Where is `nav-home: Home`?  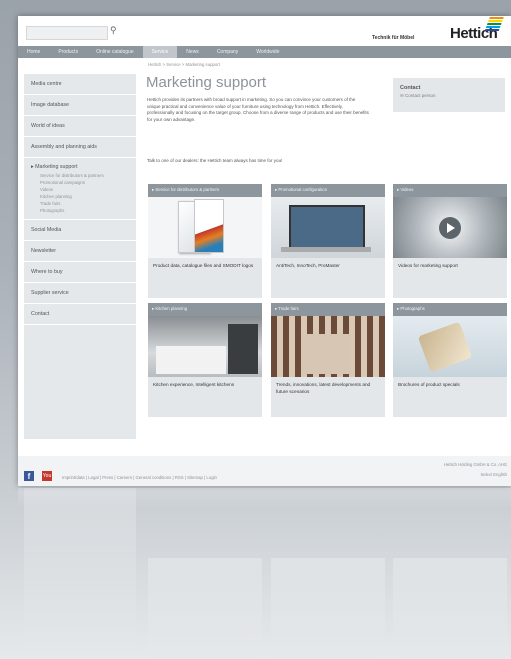
nav-home: Home is located at coordinates (33, 52).